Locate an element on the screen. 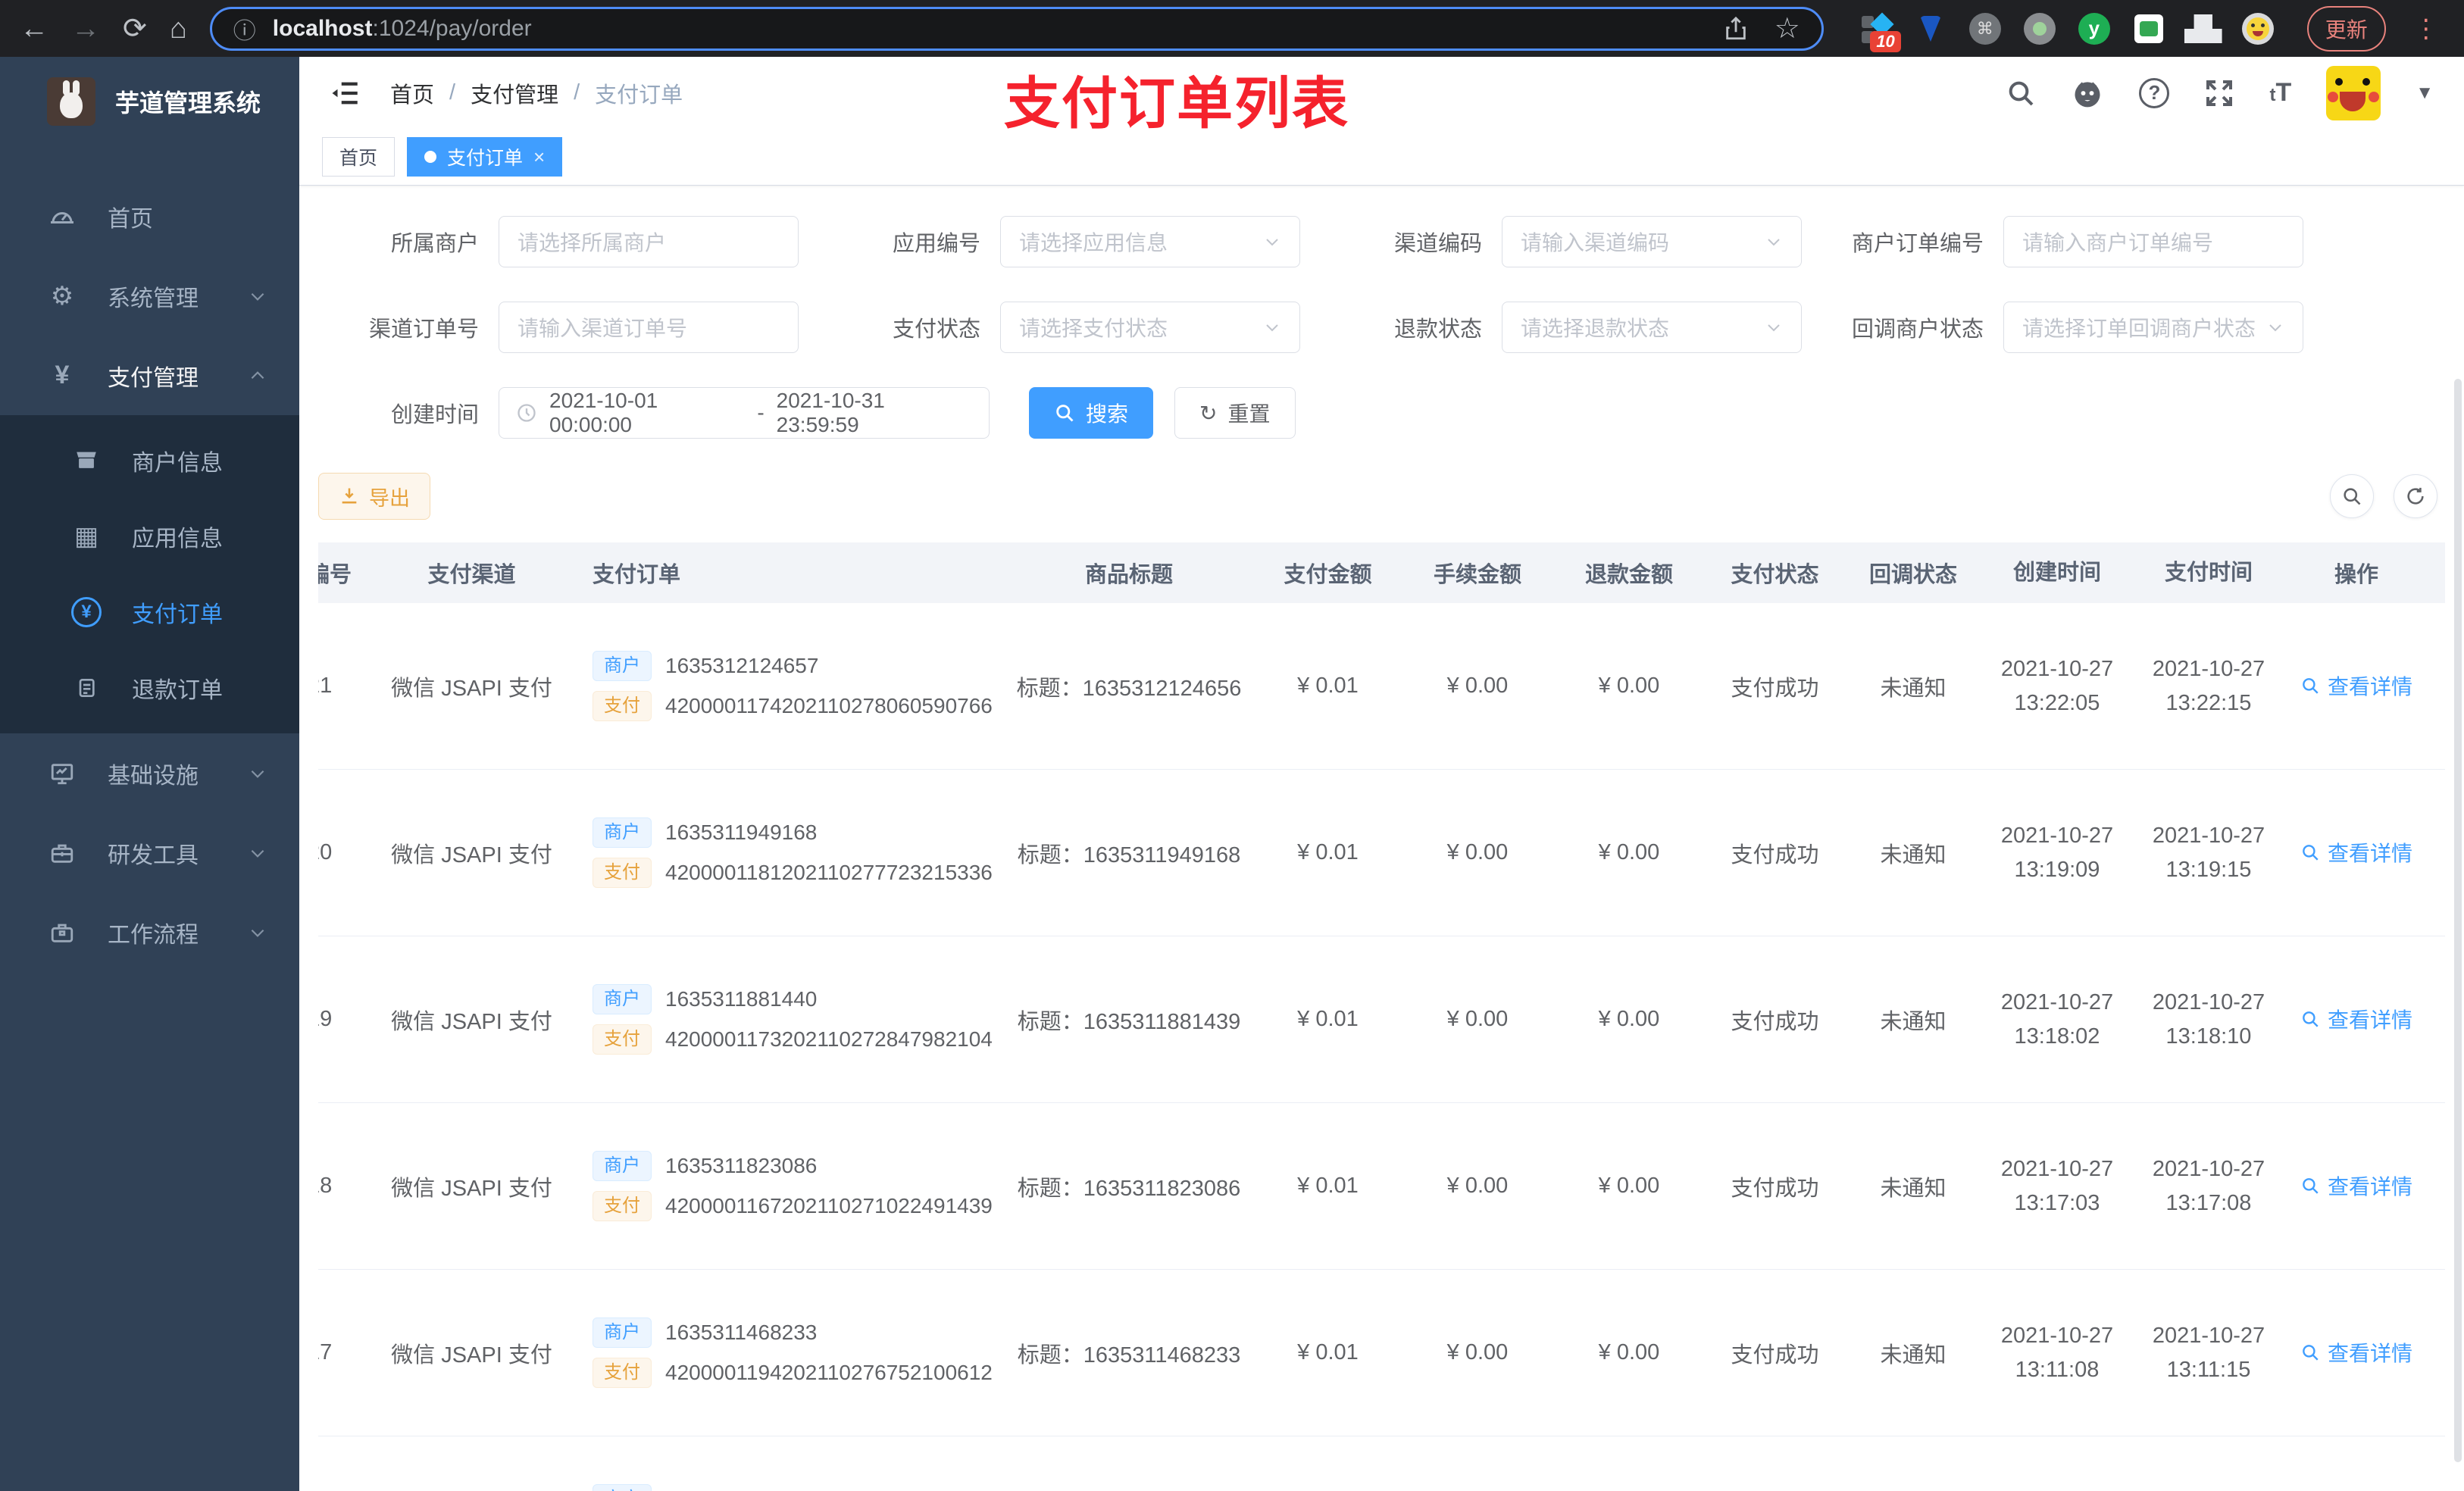 Image resolution: width=2464 pixels, height=1491 pixels. tag-pay-order: 支付订单 × is located at coordinates (485, 157).